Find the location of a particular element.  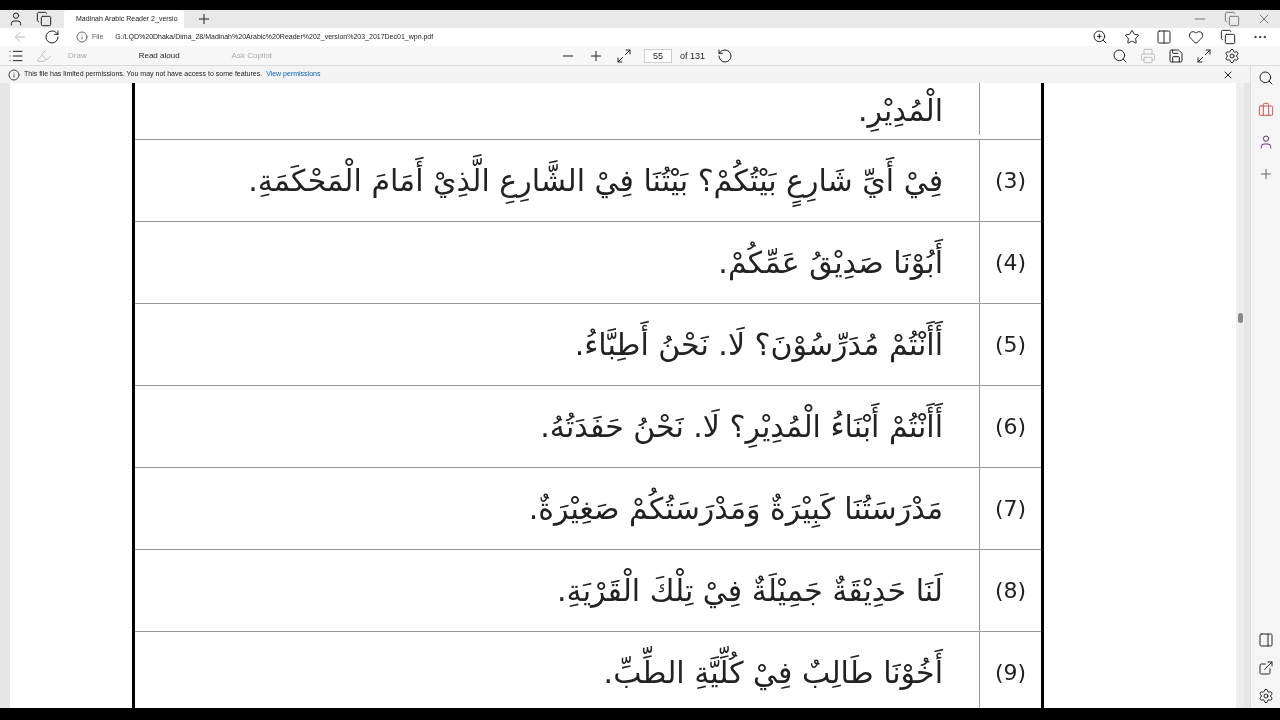

star-icon is located at coordinates (1132, 37).